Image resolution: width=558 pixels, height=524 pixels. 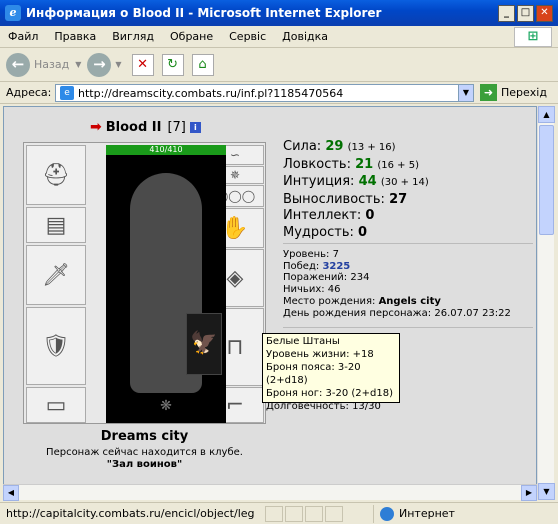 I want to click on private-message-icon: ➡, so click(x=96, y=127).